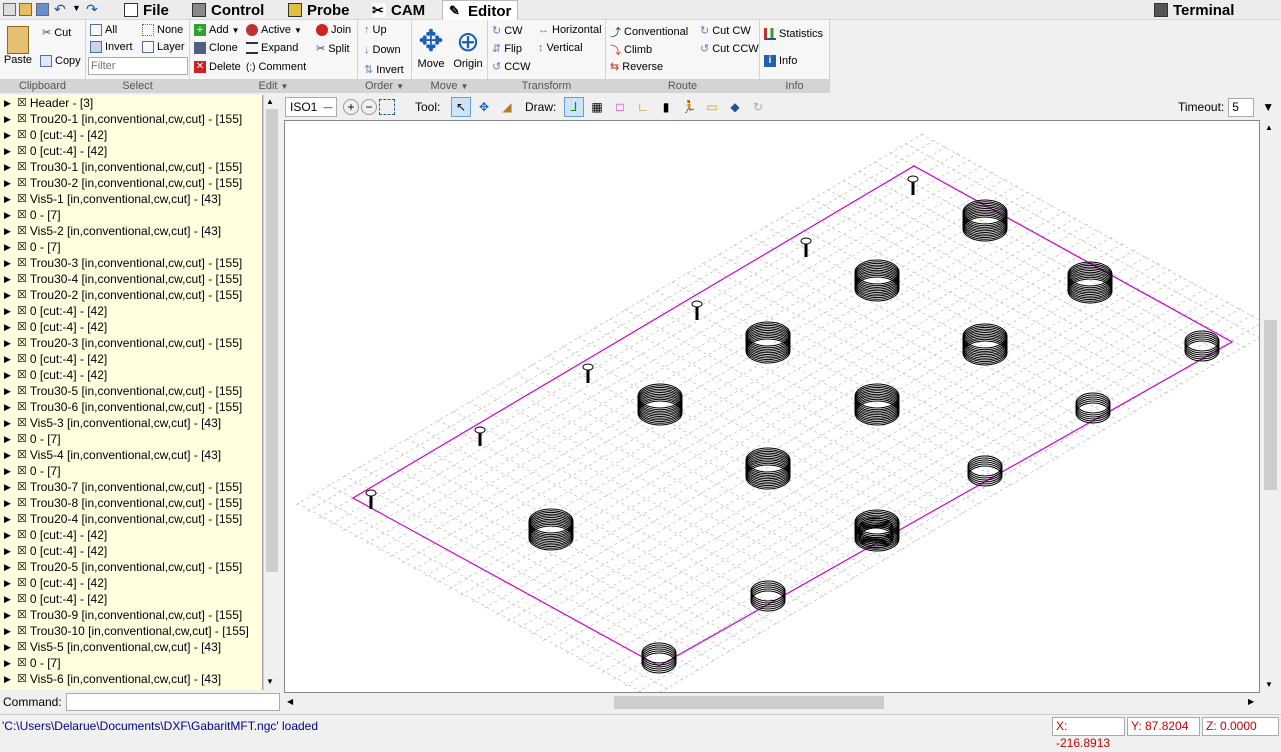 This screenshot has width=1281, height=752. Describe the element at coordinates (1251, 701) in the screenshot. I see `scroll-right-icon: ▶` at that location.